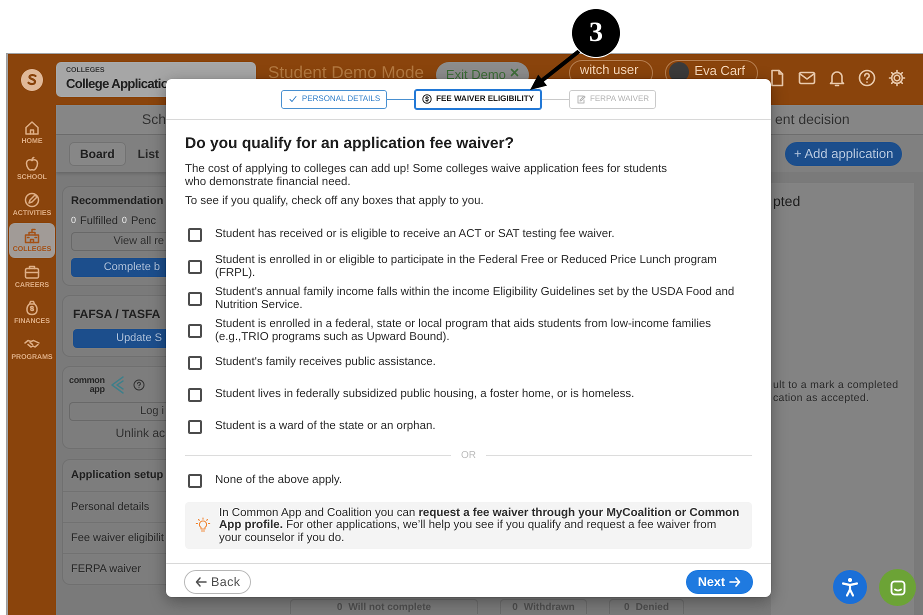  What do you see at coordinates (116, 385) in the screenshot?
I see `chevron-logo-icon` at bounding box center [116, 385].